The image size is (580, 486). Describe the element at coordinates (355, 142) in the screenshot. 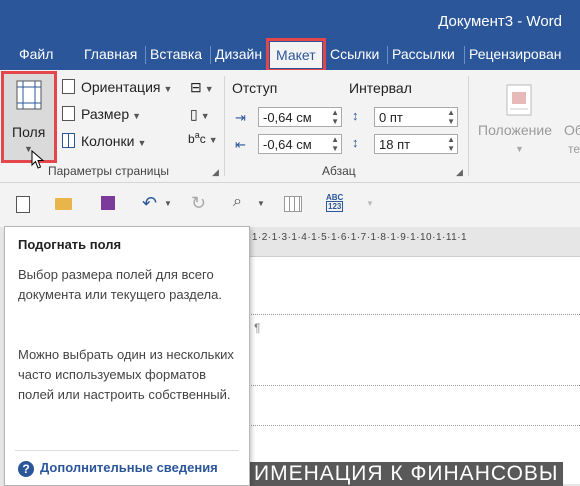

I see `spacing-after-icon: ↕` at that location.